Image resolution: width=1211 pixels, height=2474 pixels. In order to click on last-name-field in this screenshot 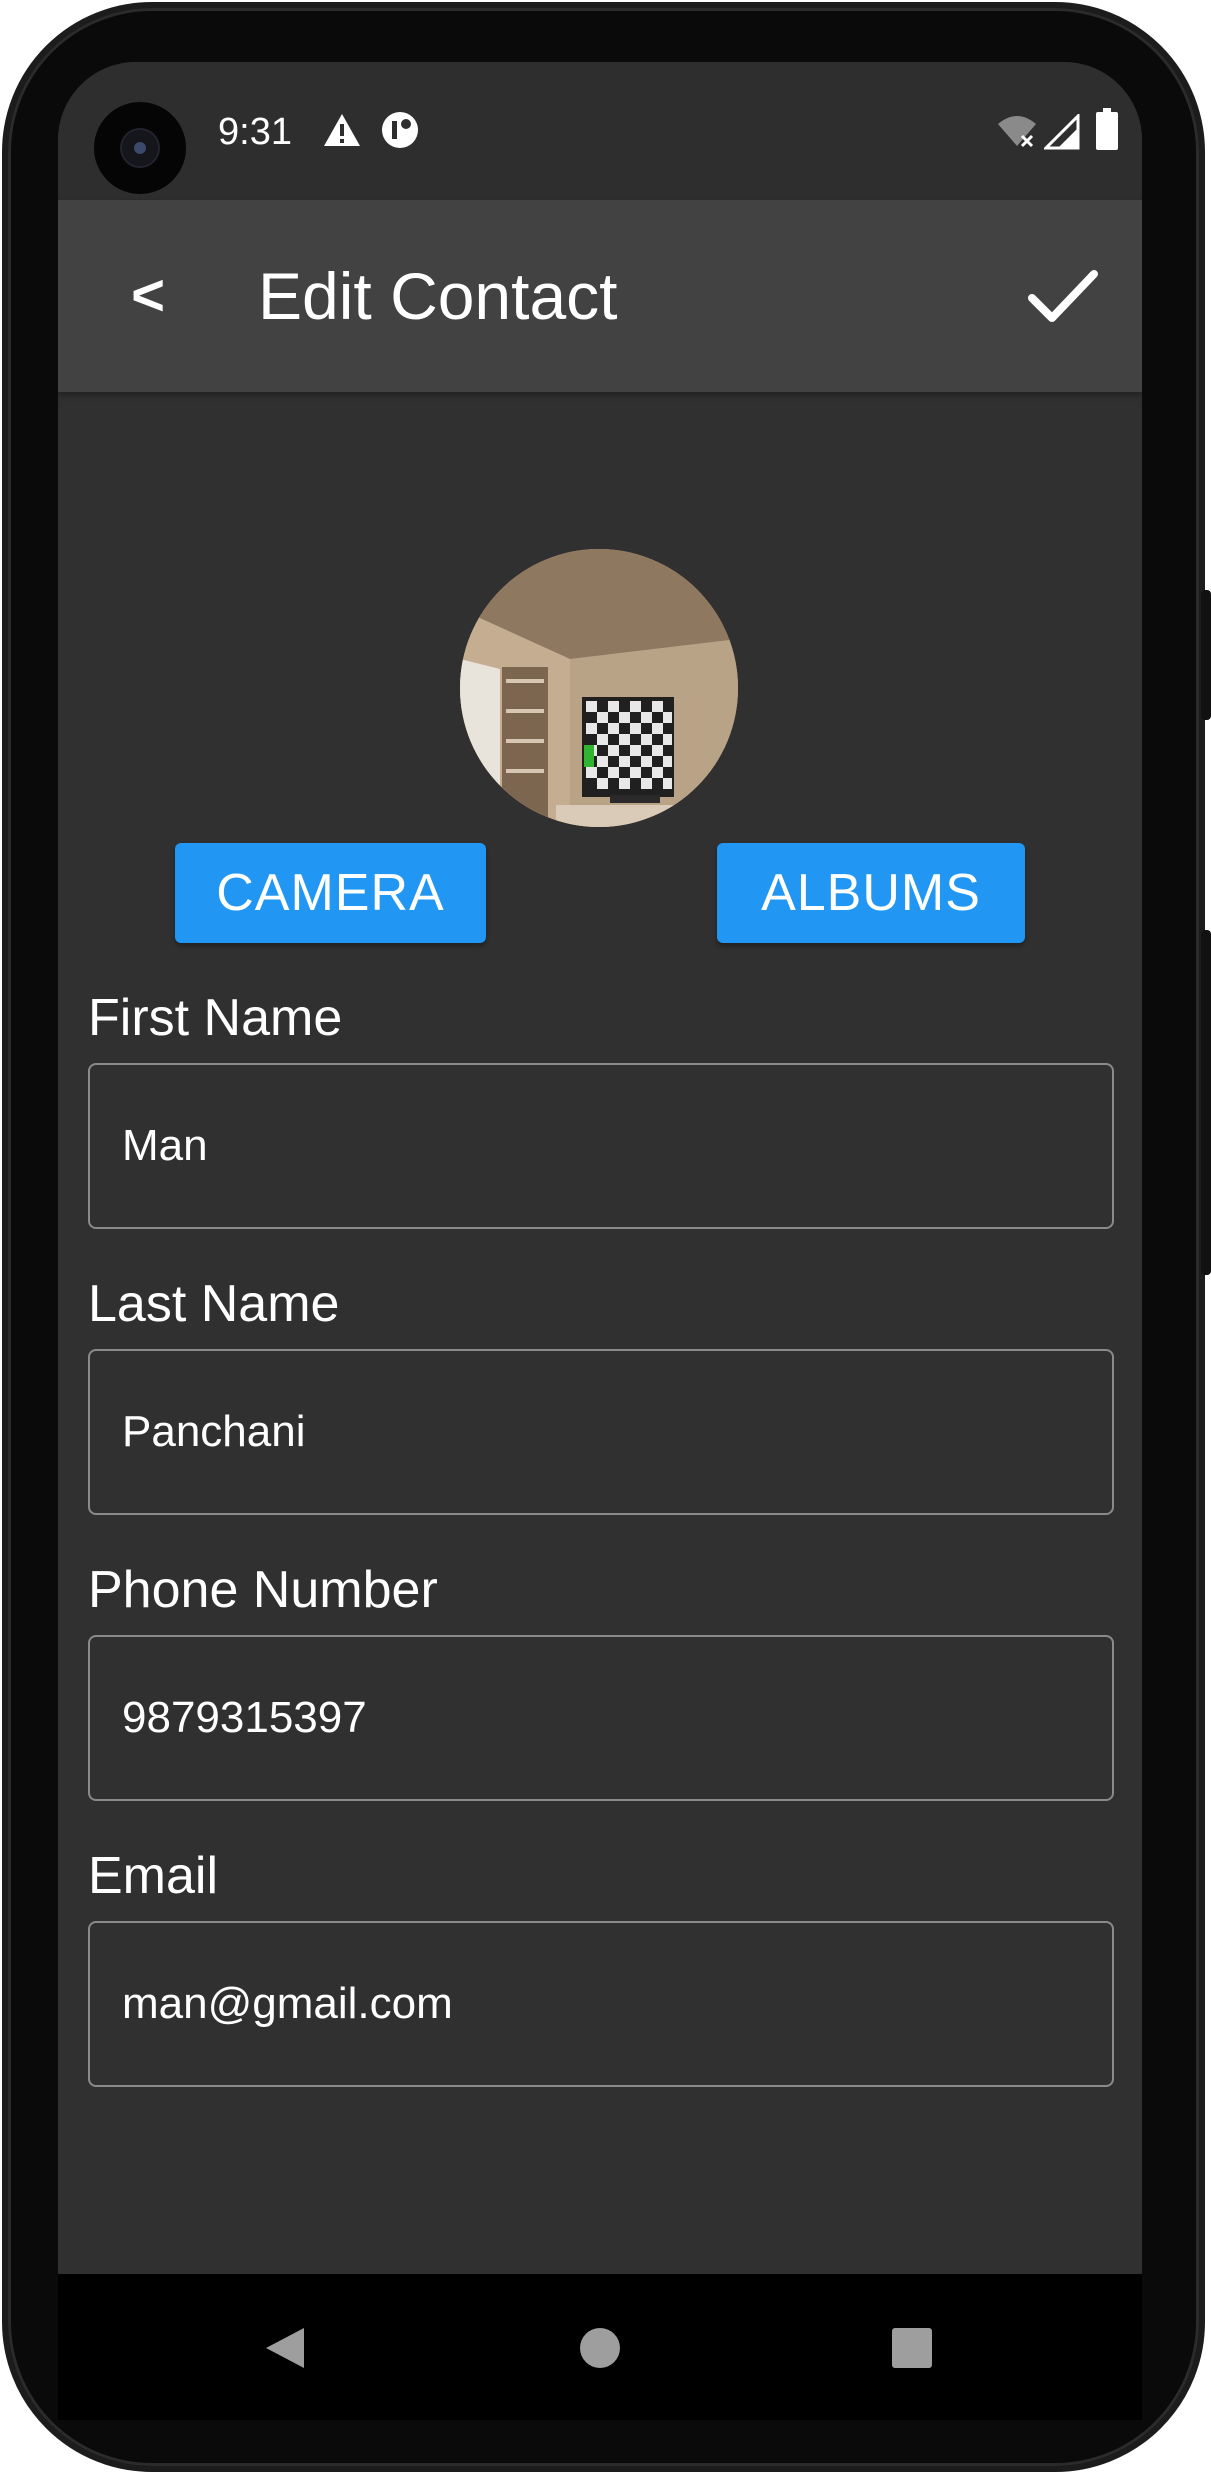, I will do `click(601, 1432)`.